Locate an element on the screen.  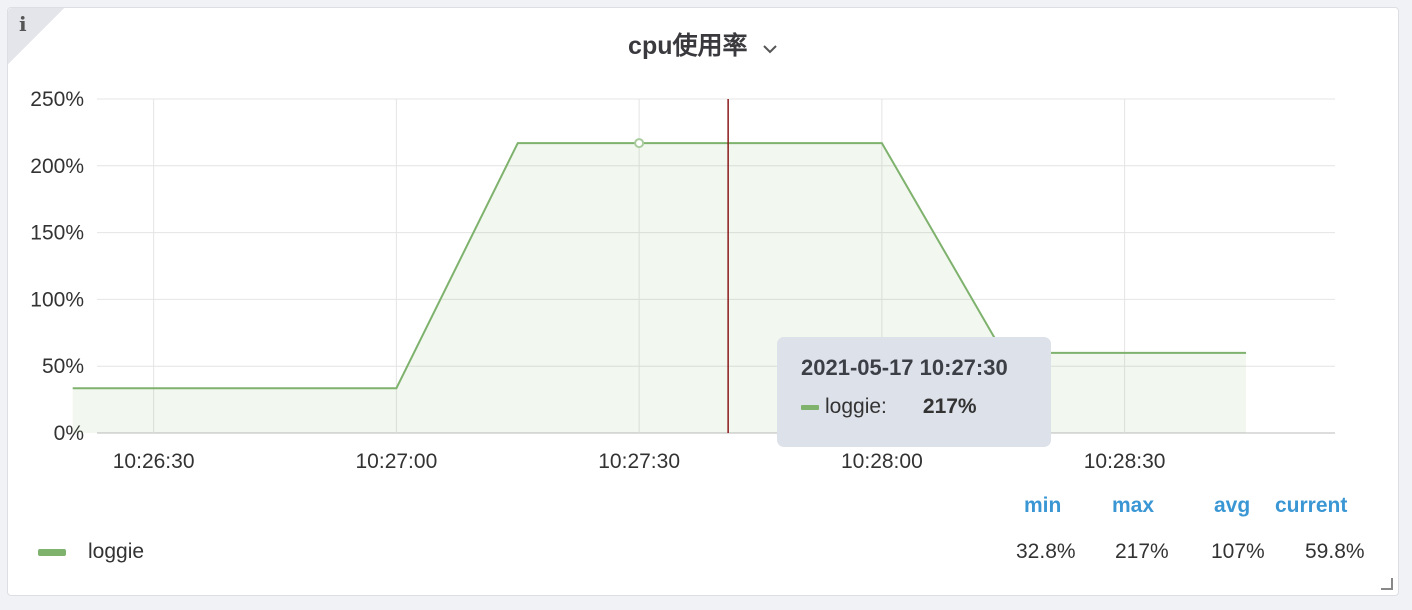
legend-header-min: min is located at coordinates (1042, 506).